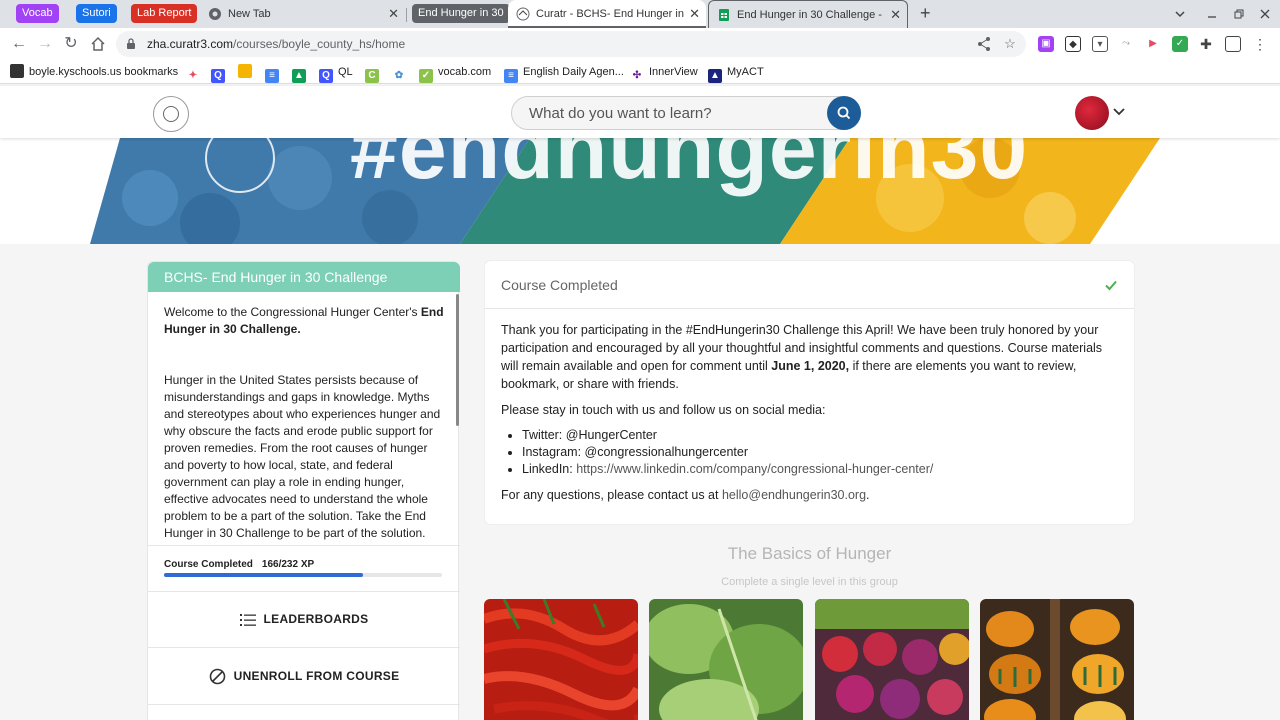  I want to click on search-button, so click(844, 113).